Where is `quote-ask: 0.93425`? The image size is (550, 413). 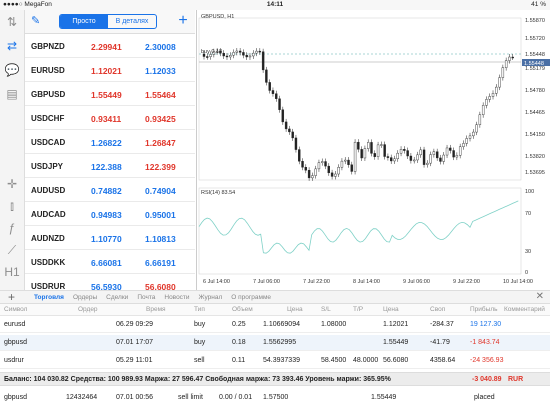
quote-ask: 0.93425 is located at coordinates (160, 119).